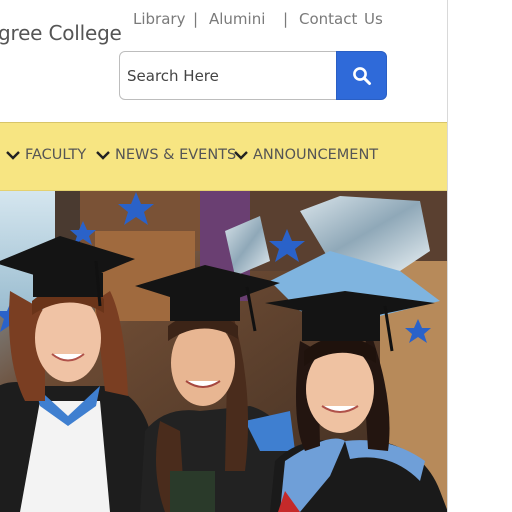 The width and height of the screenshot is (512, 512). I want to click on search-icon, so click(361, 75).